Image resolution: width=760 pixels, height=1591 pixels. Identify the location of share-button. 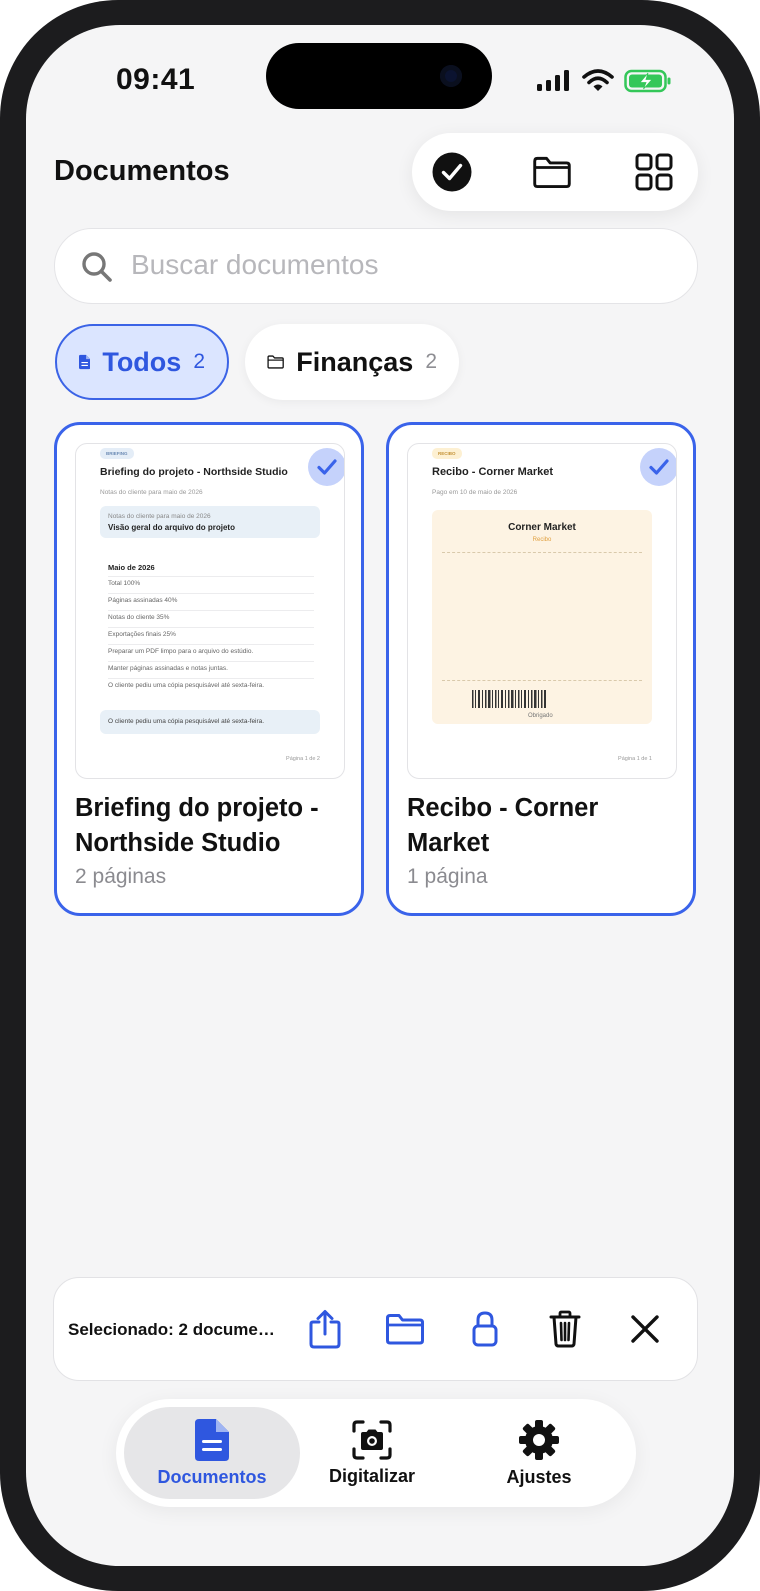
(325, 1329).